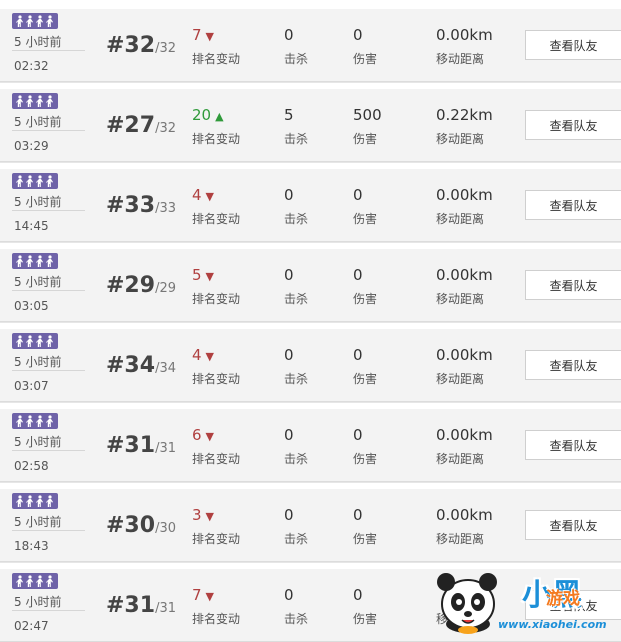 Image resolution: width=621 pixels, height=642 pixels. I want to click on final-rank: #32/32, so click(141, 45).